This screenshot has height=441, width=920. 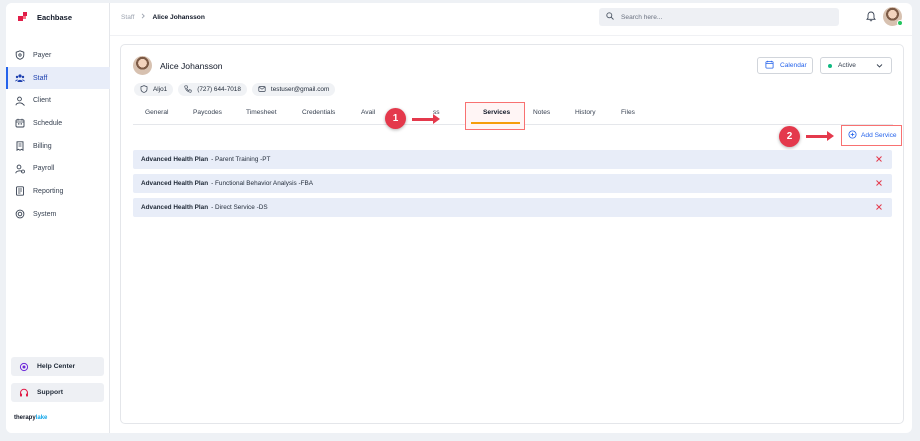 What do you see at coordinates (368, 112) in the screenshot?
I see `tab-availability: Avail` at bounding box center [368, 112].